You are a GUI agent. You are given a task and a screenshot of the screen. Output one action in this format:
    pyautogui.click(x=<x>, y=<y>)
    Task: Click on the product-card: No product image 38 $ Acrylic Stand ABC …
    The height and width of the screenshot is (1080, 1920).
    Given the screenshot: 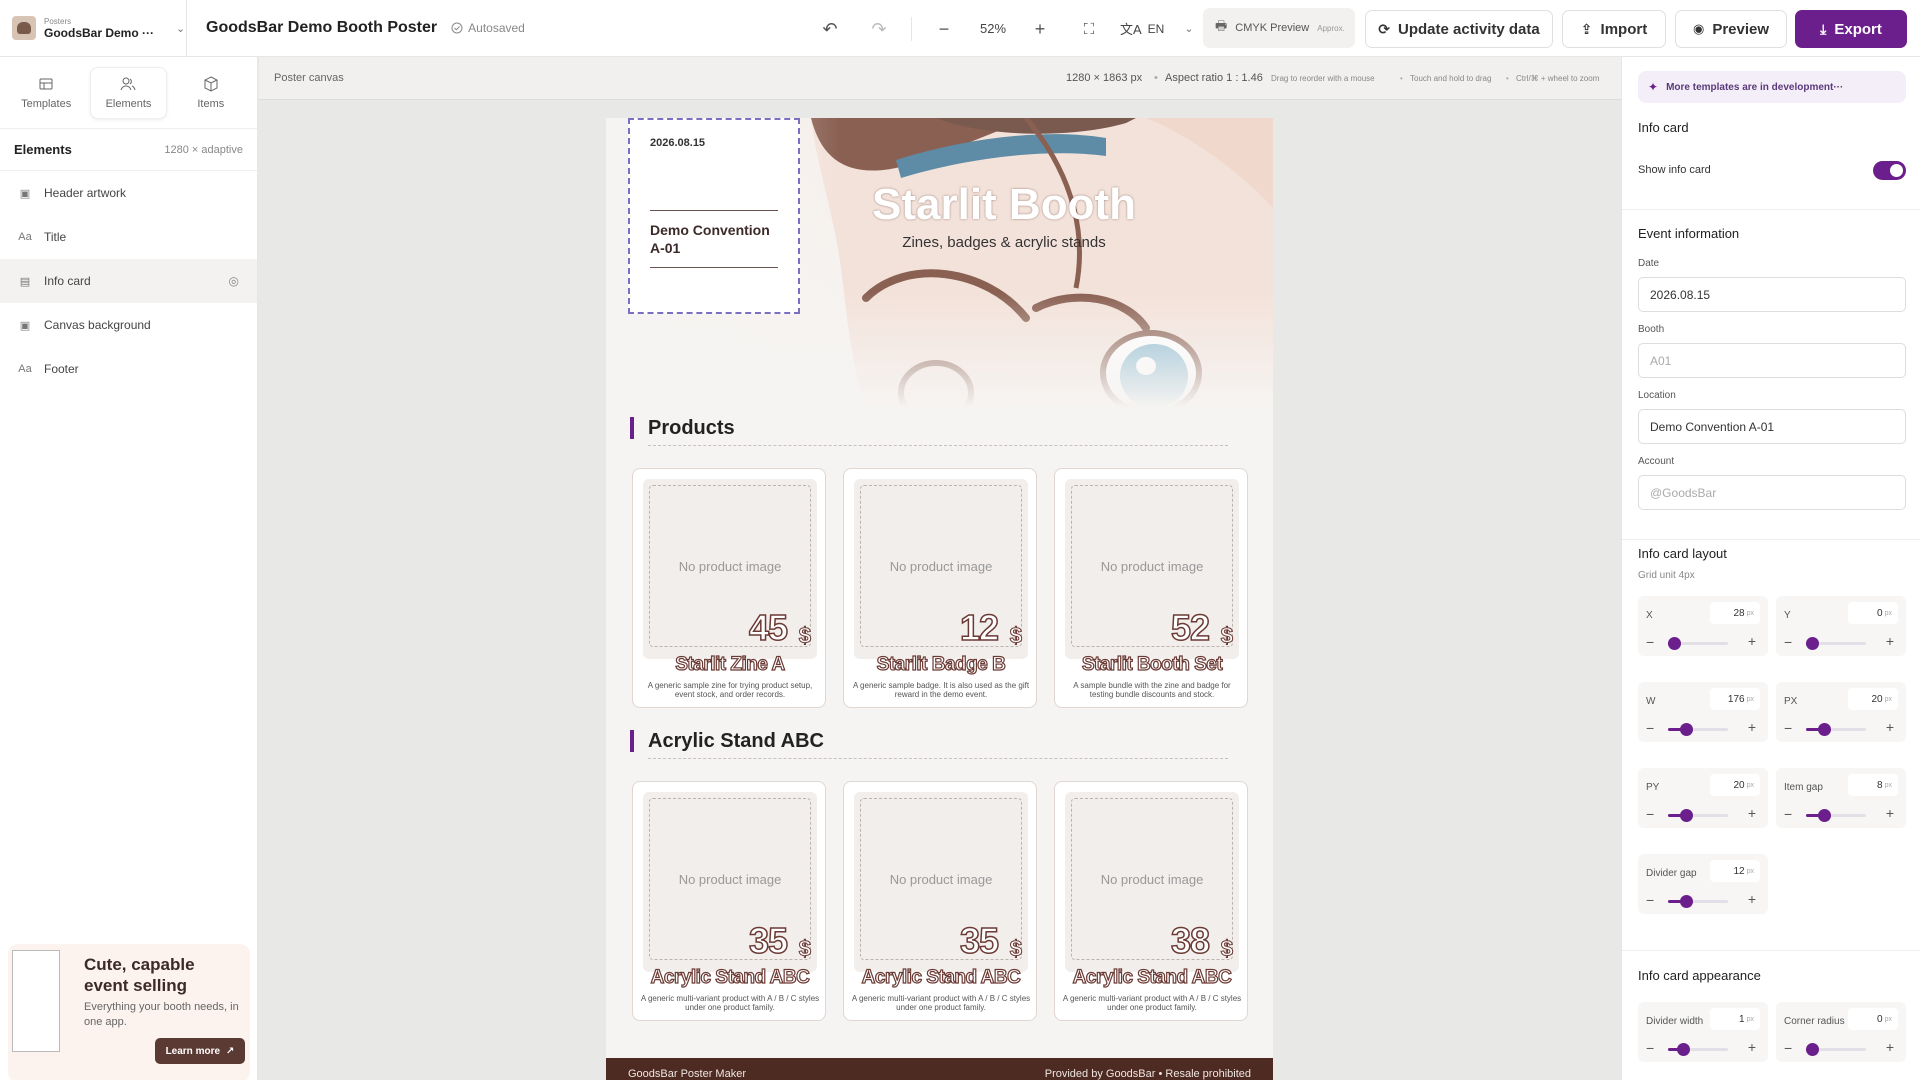 What is the action you would take?
    pyautogui.click(x=1151, y=901)
    